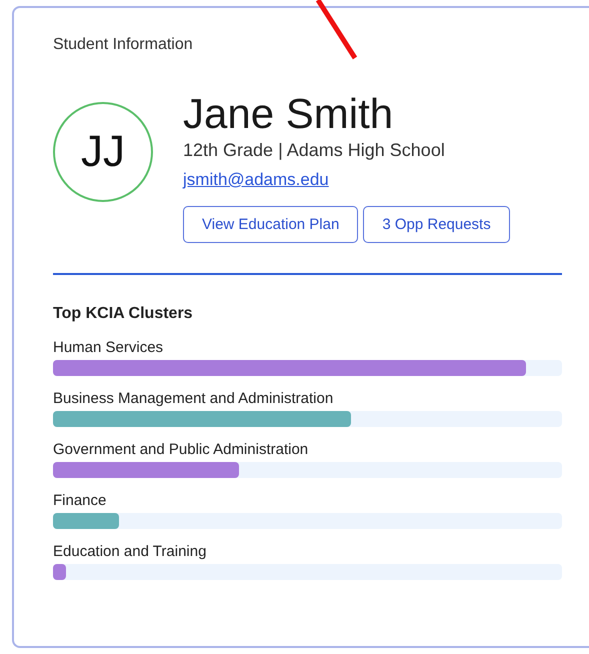 The width and height of the screenshot is (589, 654). Describe the element at coordinates (79, 500) in the screenshot. I see `cluster-label: Finance` at that location.